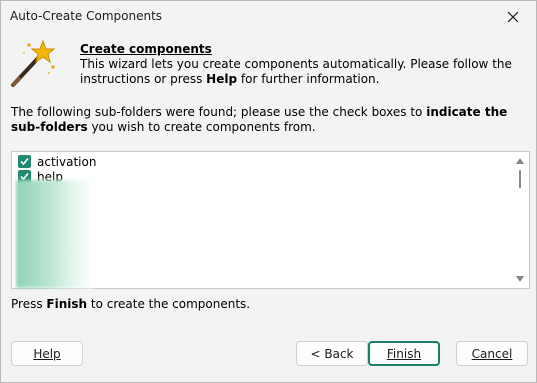 Image resolution: width=537 pixels, height=383 pixels. I want to click on finish-hint: Press Finish to create the components., so click(131, 304).